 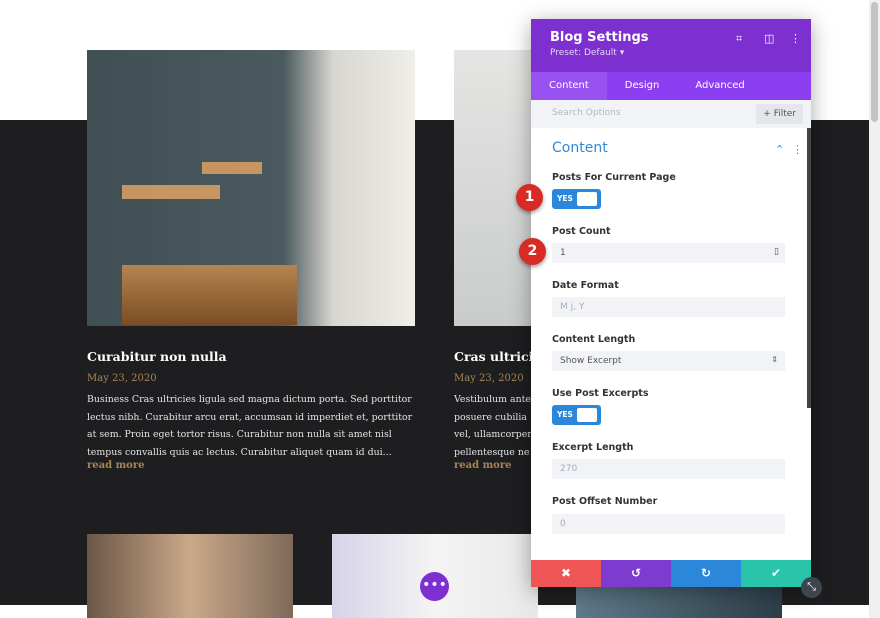 What do you see at coordinates (493, 356) in the screenshot?
I see `post-title: Cras ultricies` at bounding box center [493, 356].